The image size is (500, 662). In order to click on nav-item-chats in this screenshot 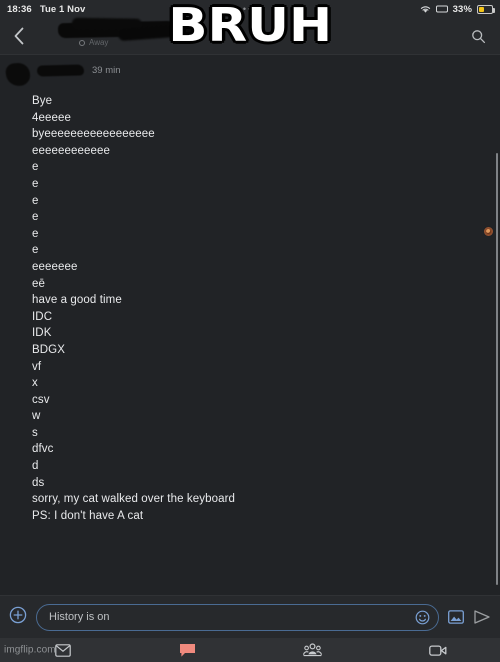, I will do `click(187, 650)`.